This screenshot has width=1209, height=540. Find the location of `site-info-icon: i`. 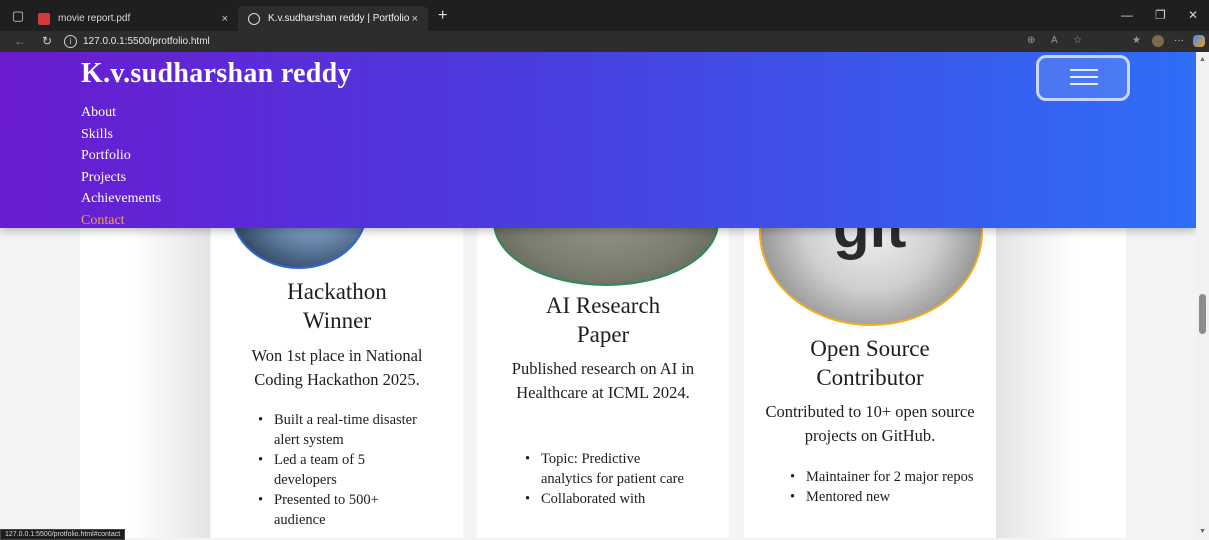

site-info-icon: i is located at coordinates (70, 41).